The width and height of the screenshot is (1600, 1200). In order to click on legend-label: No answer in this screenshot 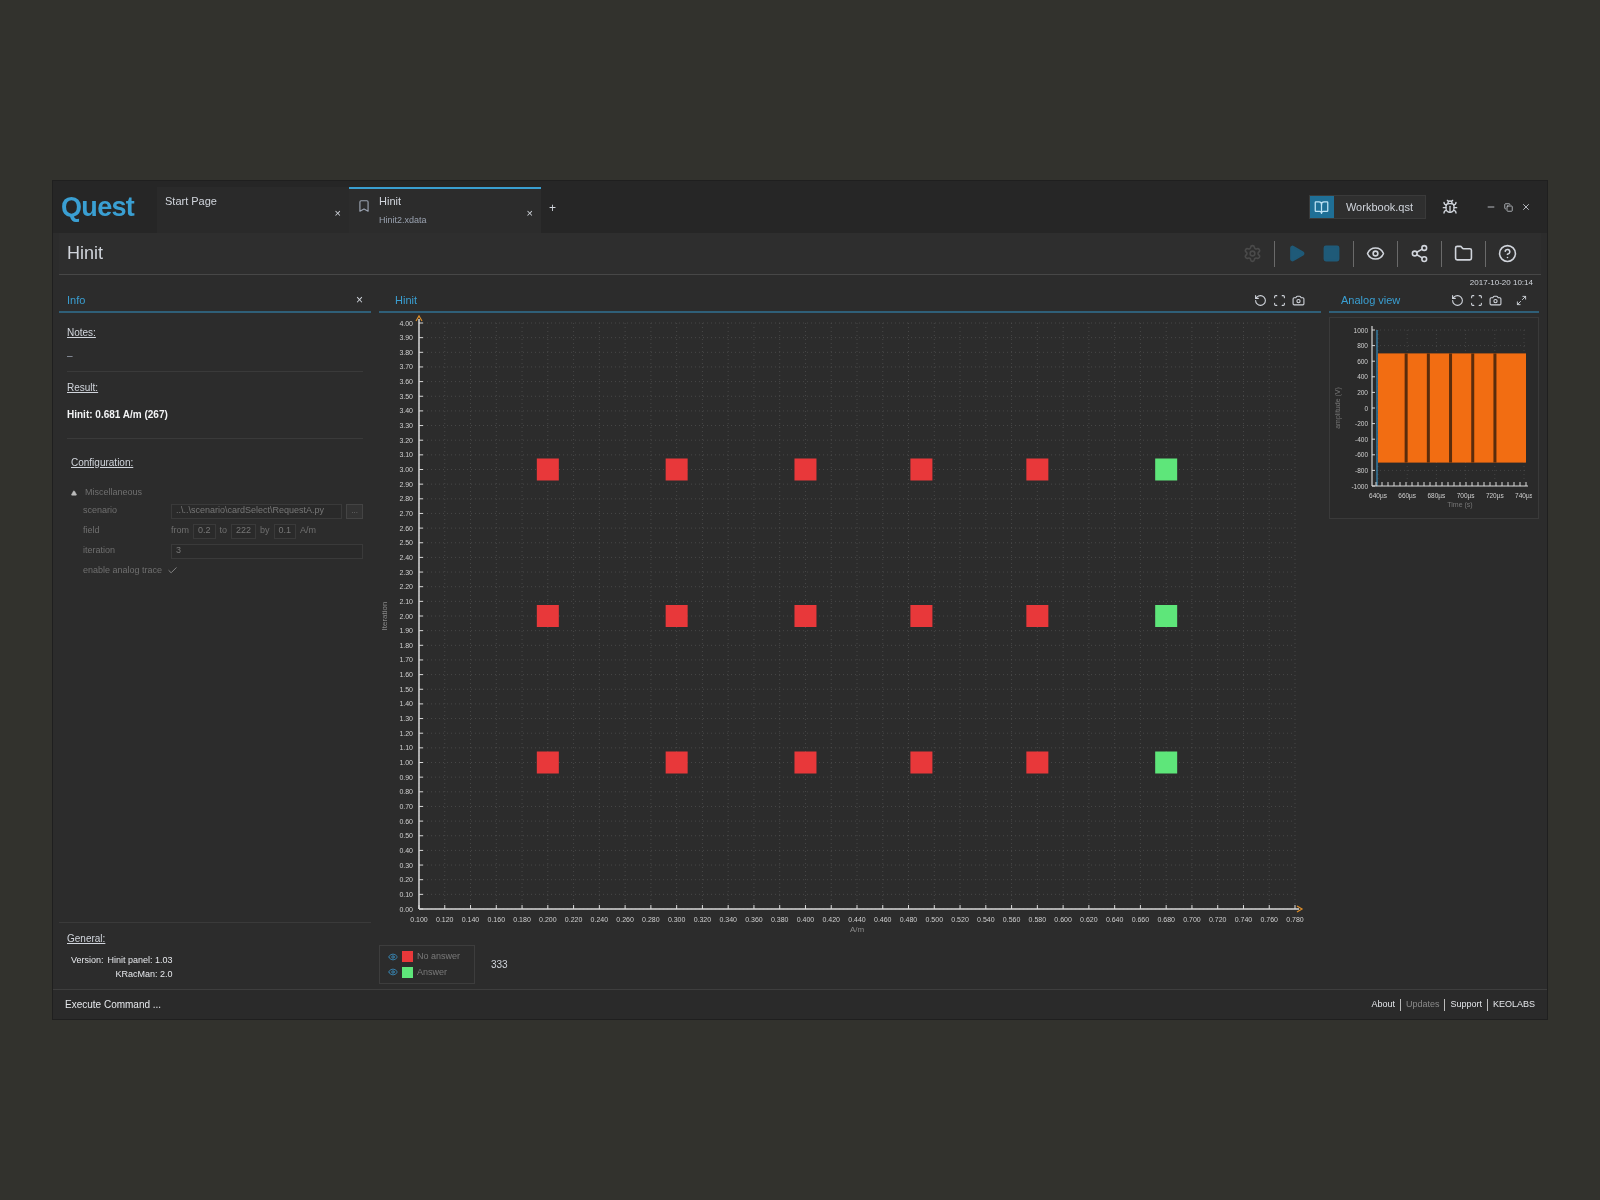, I will do `click(439, 956)`.